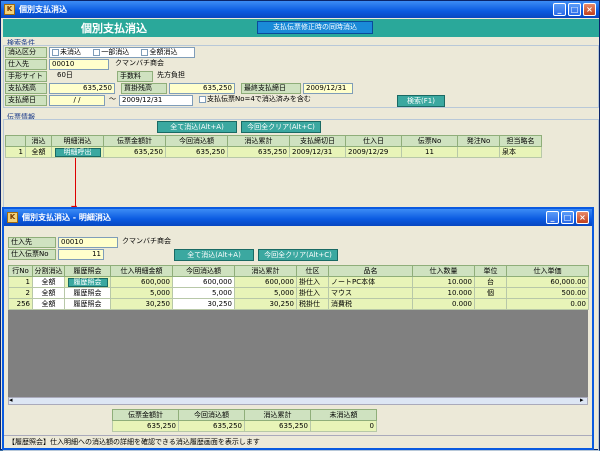  Describe the element at coordinates (421, 101) in the screenshot. I see `search-button: 検索(F1)` at that location.